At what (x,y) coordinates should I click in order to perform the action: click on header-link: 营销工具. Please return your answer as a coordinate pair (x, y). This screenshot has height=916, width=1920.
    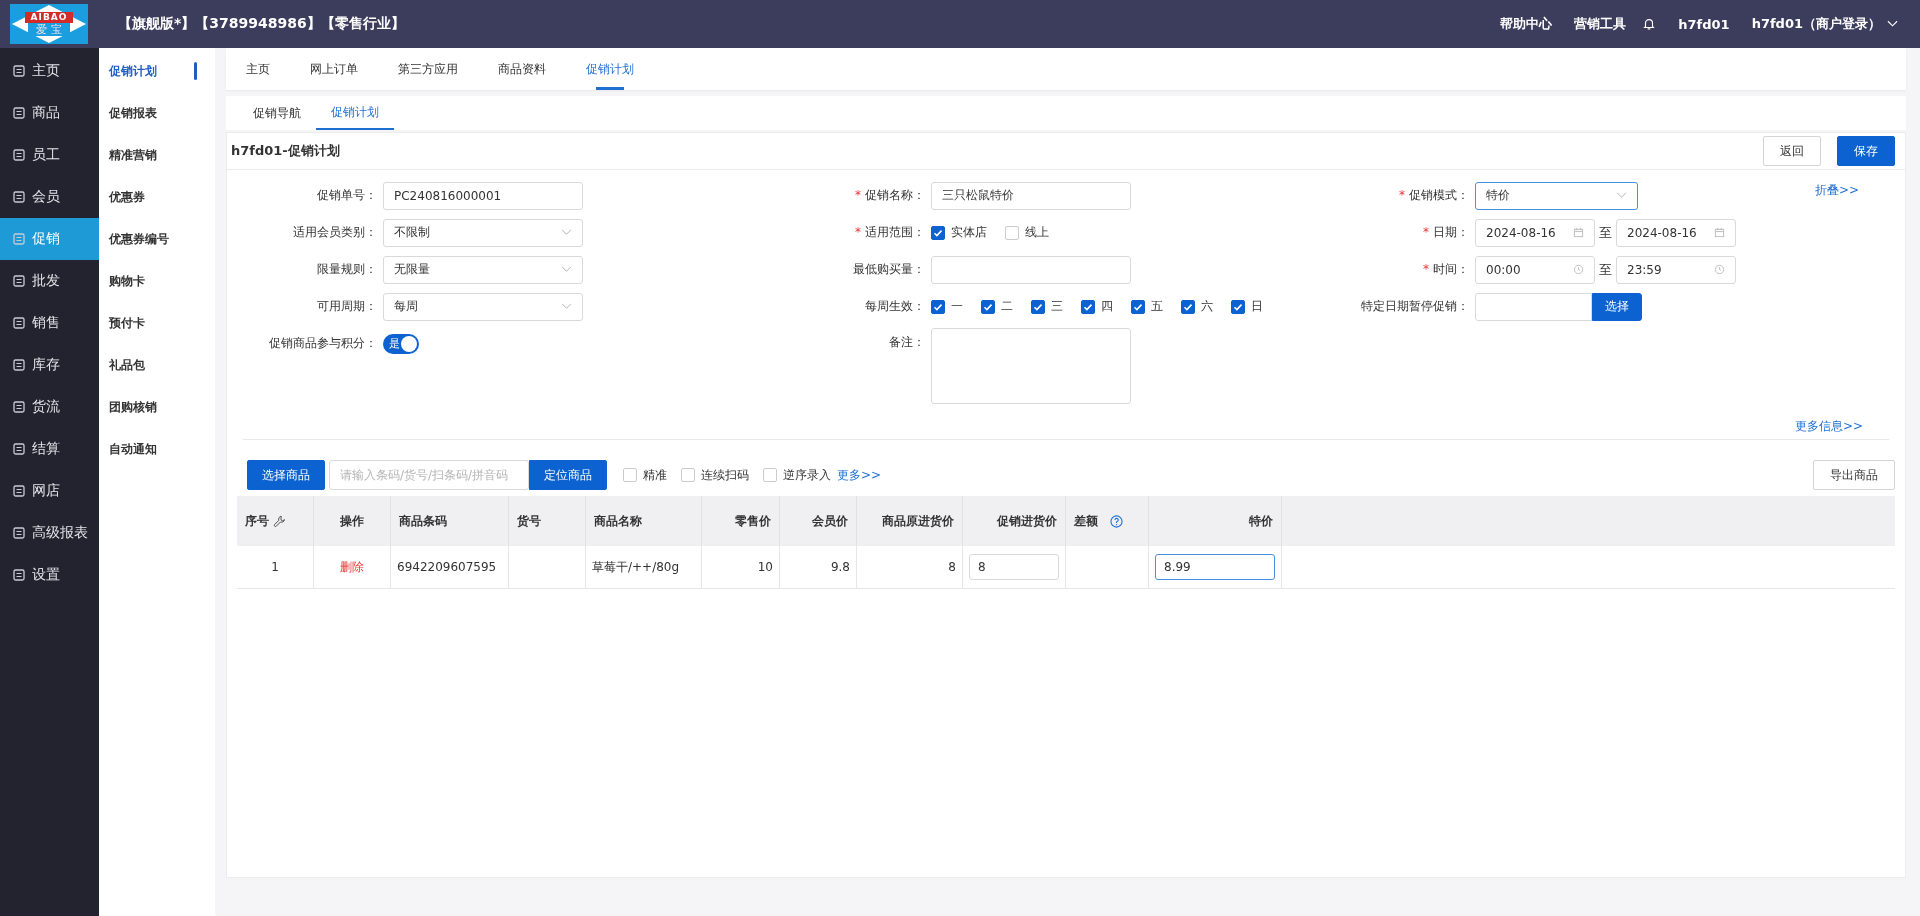
    Looking at the image, I should click on (1600, 24).